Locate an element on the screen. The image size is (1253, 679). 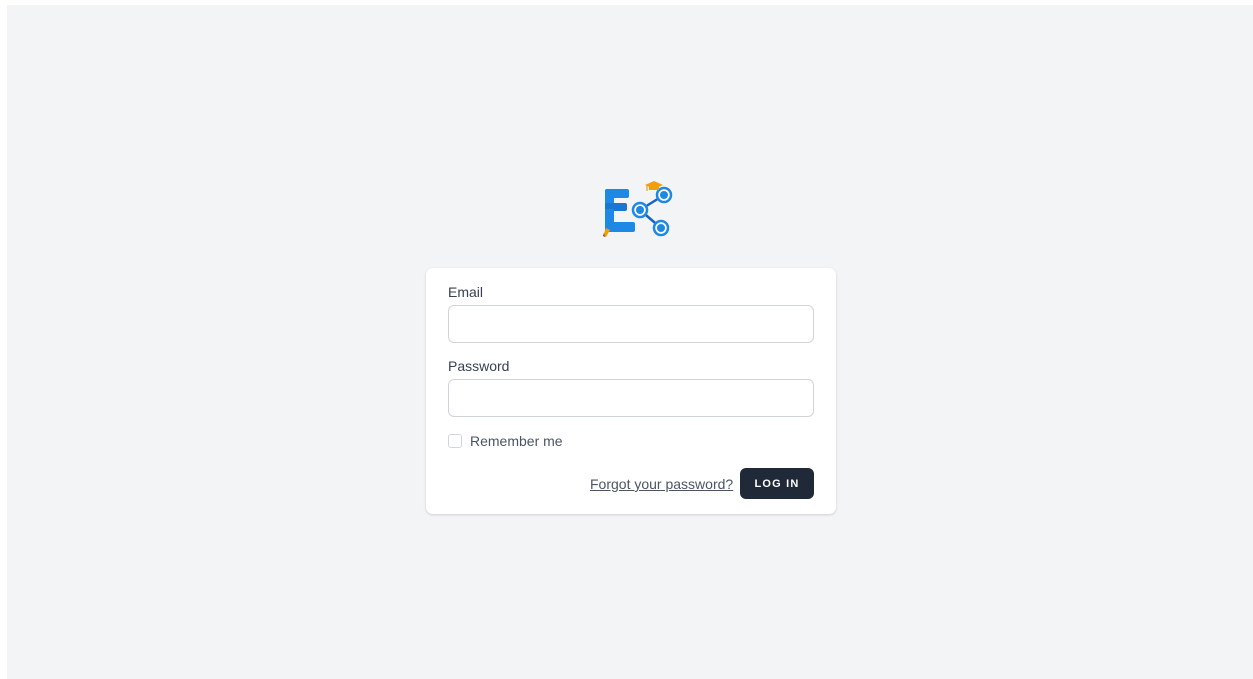
app-logo-icon is located at coordinates (638, 209).